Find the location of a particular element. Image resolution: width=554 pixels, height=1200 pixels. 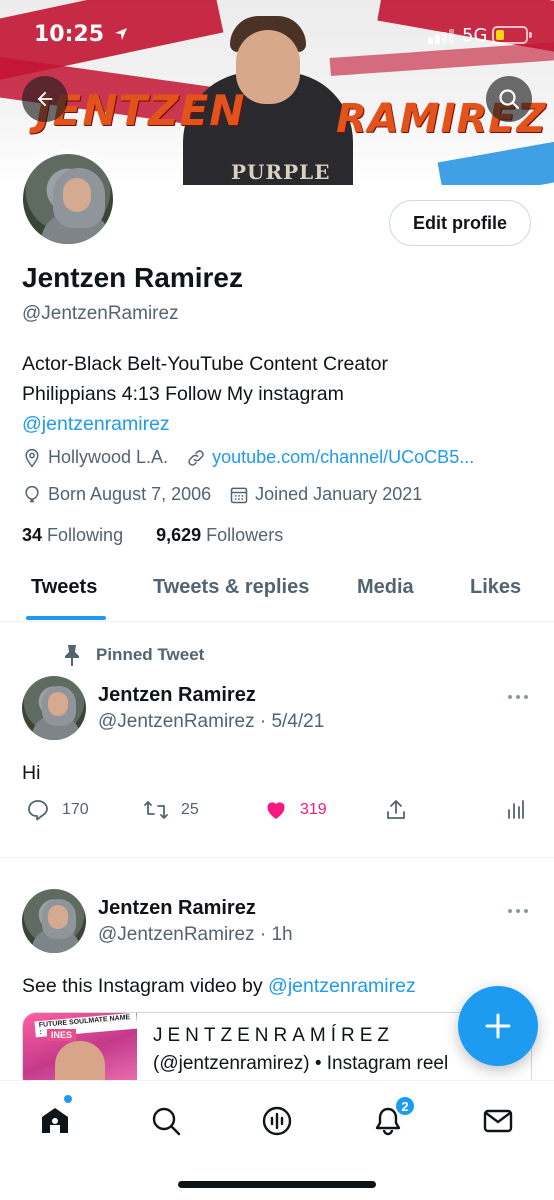

plus-icon is located at coordinates (498, 1026).